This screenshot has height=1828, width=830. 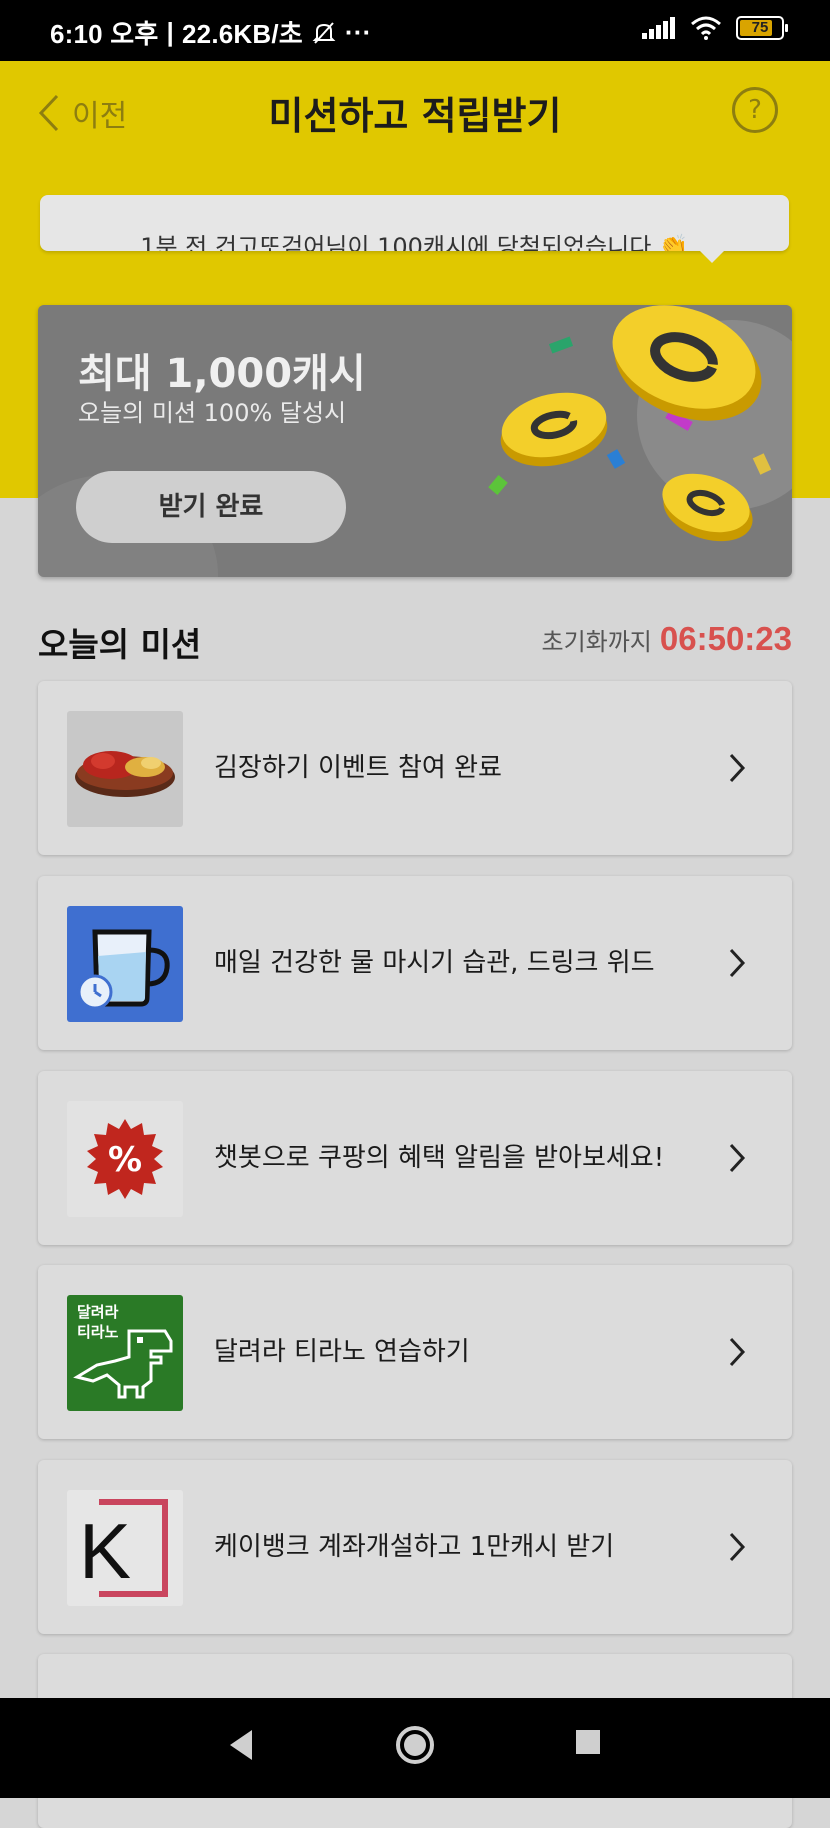 What do you see at coordinates (98, 1312) in the screenshot?
I see `thumb-text-line1: 달려라` at bounding box center [98, 1312].